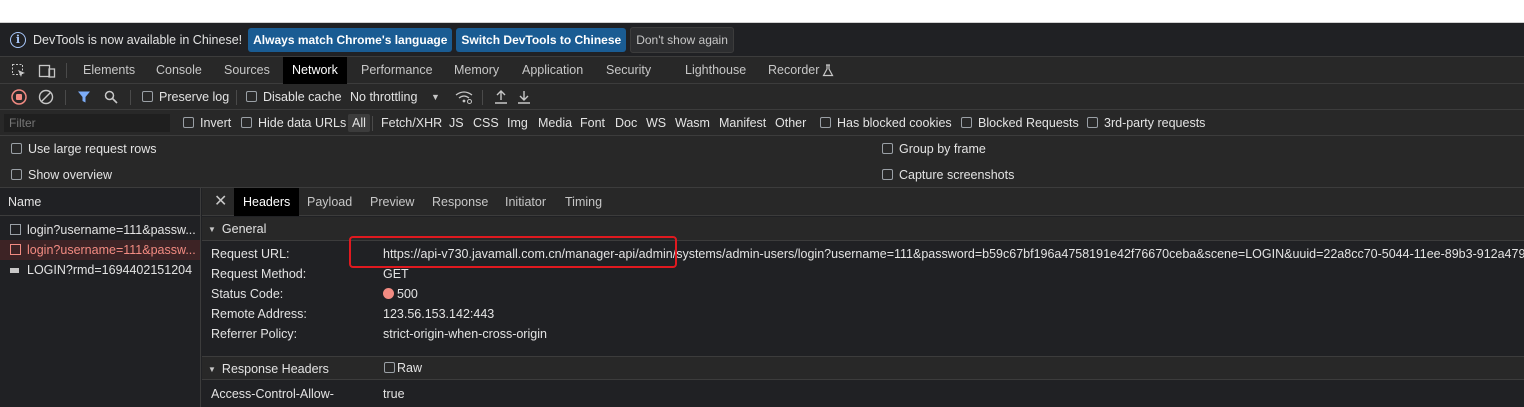 The height and width of the screenshot is (407, 1524). What do you see at coordinates (682, 39) in the screenshot?
I see `dont-show-again-button: Don't show again` at bounding box center [682, 39].